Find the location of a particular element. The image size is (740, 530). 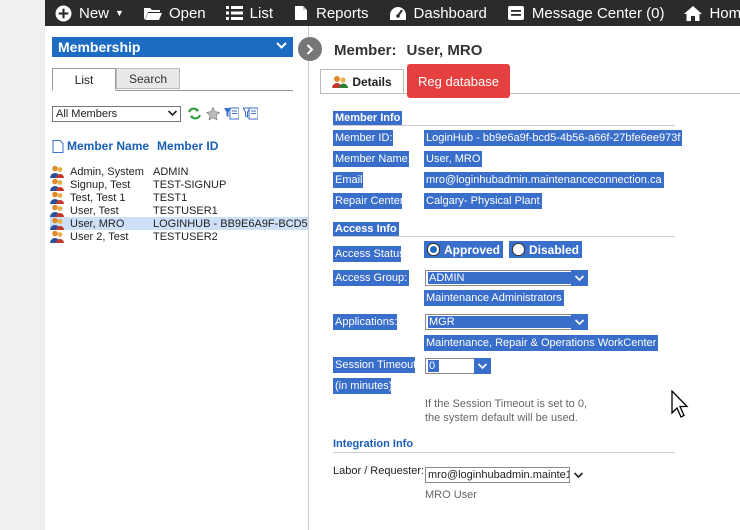

new-menu: New ▼ is located at coordinates (89, 13).